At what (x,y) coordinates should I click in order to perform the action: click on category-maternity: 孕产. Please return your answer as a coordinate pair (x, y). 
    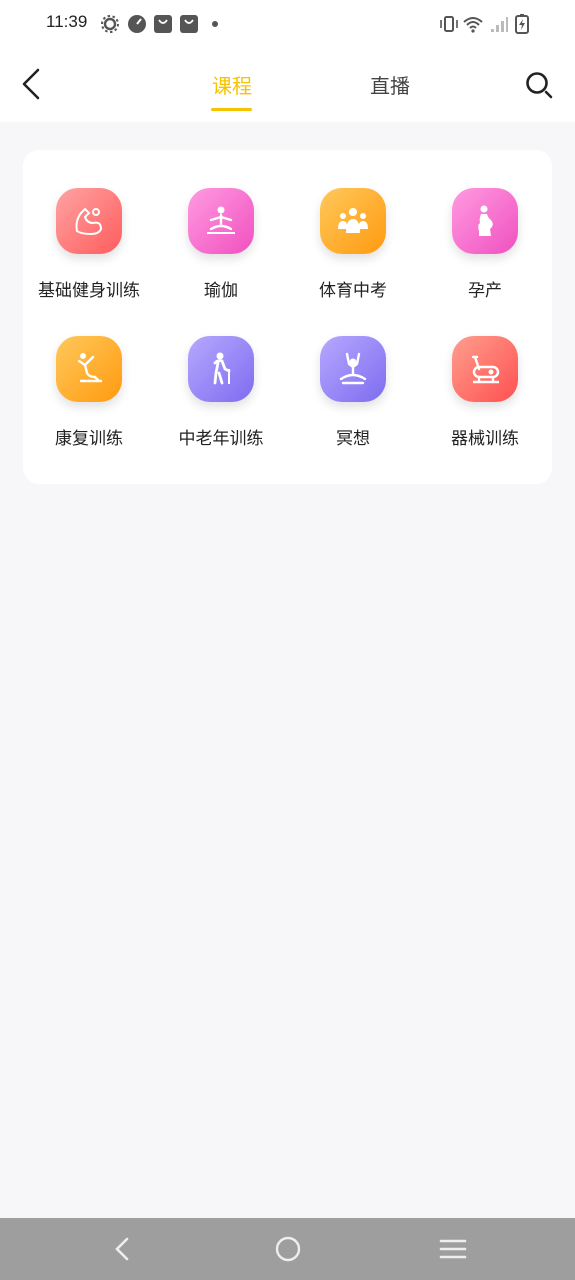
    Looking at the image, I should click on (485, 258).